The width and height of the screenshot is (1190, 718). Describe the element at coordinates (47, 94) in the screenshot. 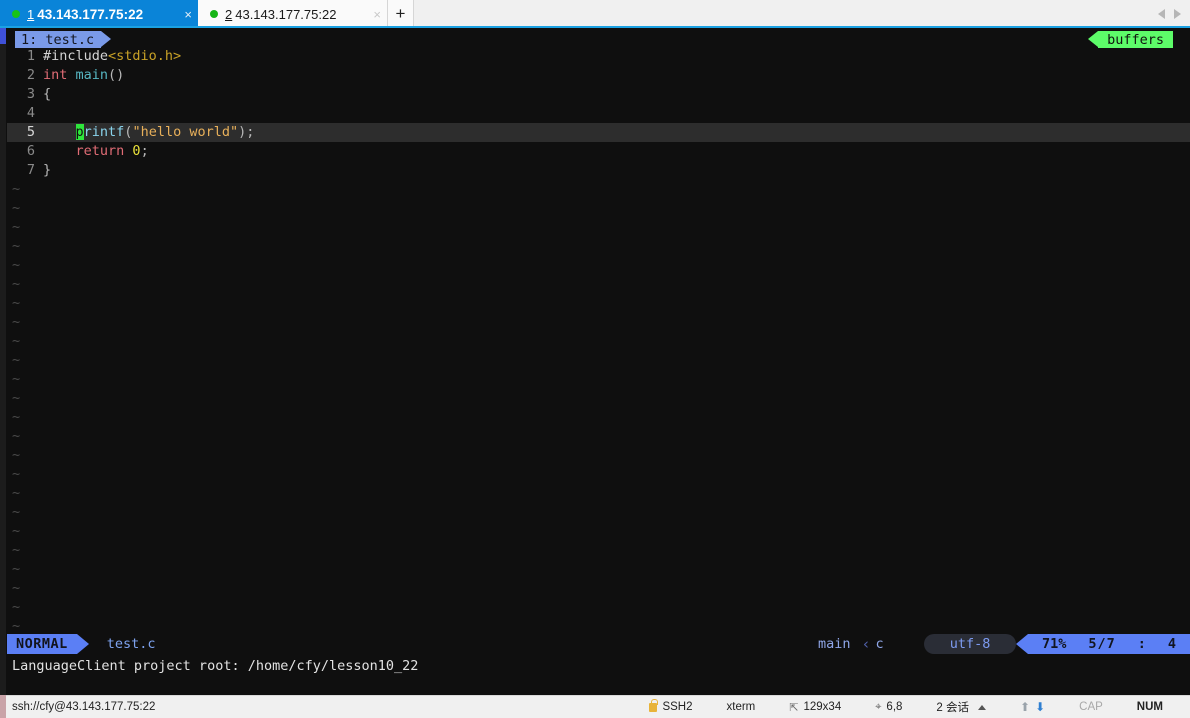

I see `code-token: {` at that location.